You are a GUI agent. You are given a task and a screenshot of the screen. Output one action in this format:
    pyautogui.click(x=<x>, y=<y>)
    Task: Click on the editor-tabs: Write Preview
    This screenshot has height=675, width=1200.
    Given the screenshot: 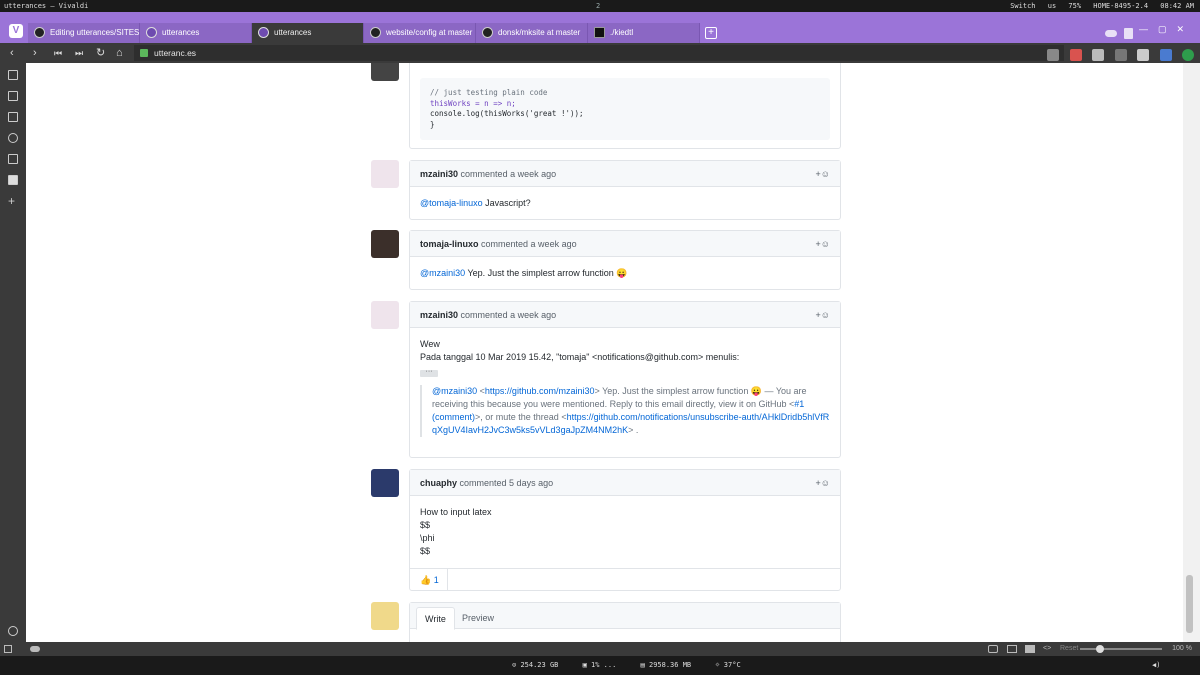 What is the action you would take?
    pyautogui.click(x=625, y=616)
    